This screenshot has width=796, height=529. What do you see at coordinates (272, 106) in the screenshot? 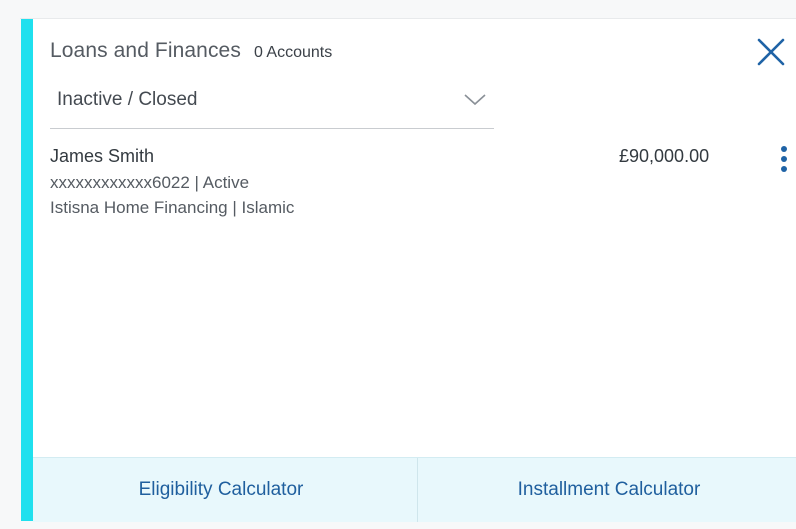
I see `account-status-select: Inactive / Closed` at bounding box center [272, 106].